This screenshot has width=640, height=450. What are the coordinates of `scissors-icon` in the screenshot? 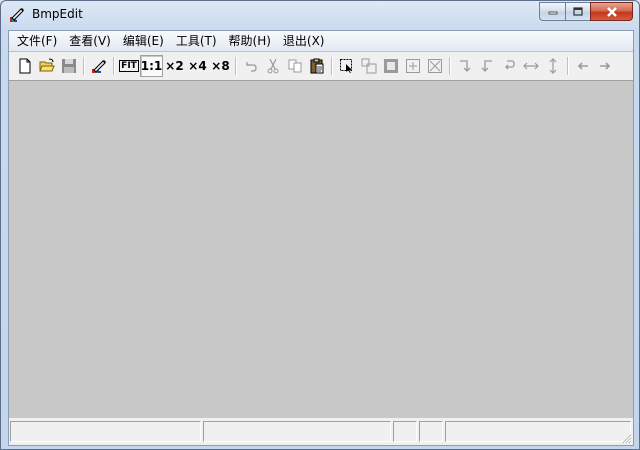 It's located at (273, 66).